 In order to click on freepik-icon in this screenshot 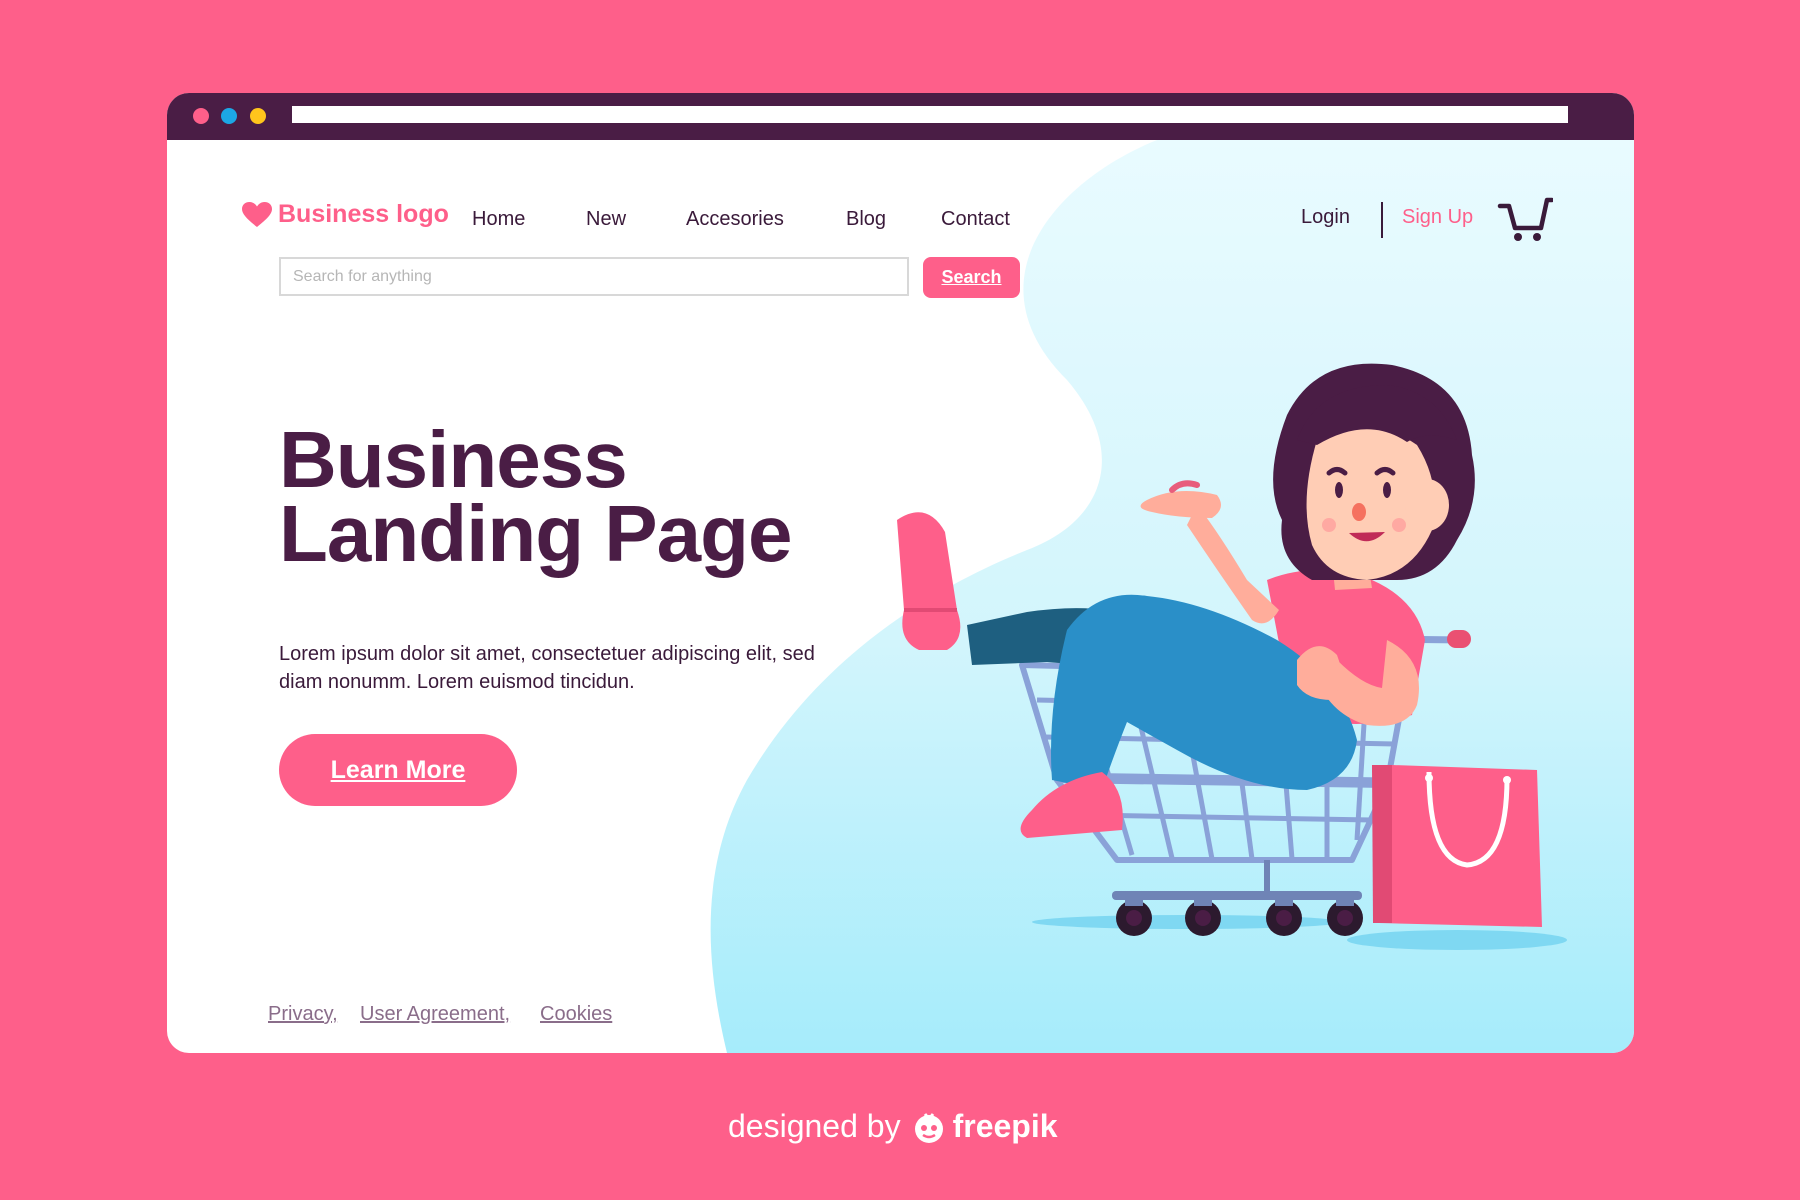, I will do `click(928, 1127)`.